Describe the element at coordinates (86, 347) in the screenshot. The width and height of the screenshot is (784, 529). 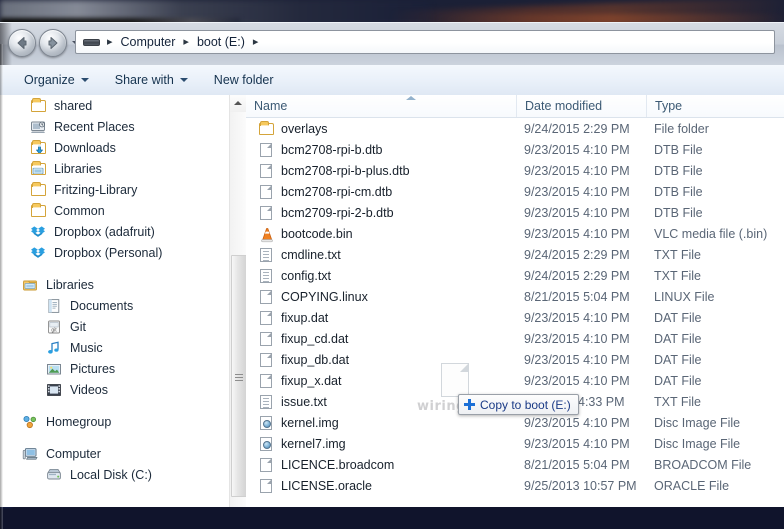
I see `sidebar-item-label: Music` at that location.